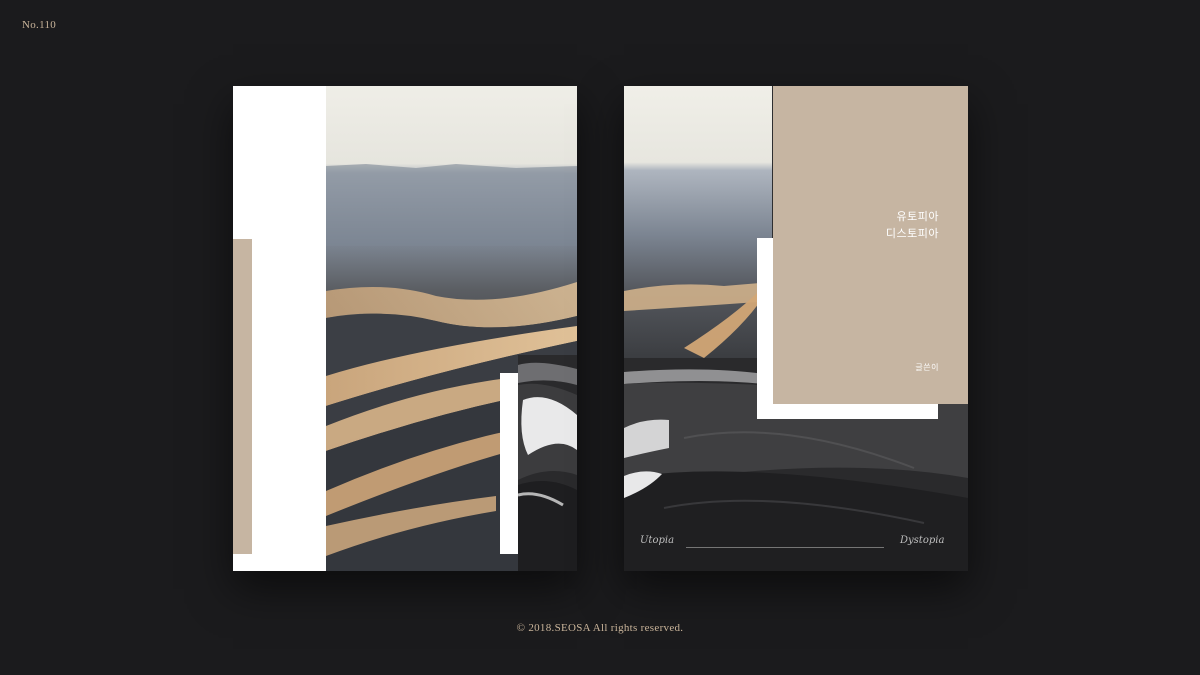 This screenshot has width=1200, height=675. I want to click on cover-title: 유토피아 디스토피아, so click(912, 225).